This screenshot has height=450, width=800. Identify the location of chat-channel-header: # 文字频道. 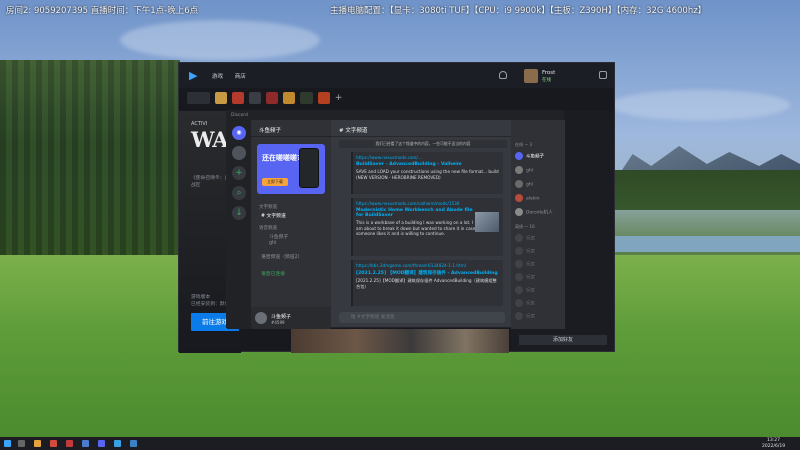
(421, 128).